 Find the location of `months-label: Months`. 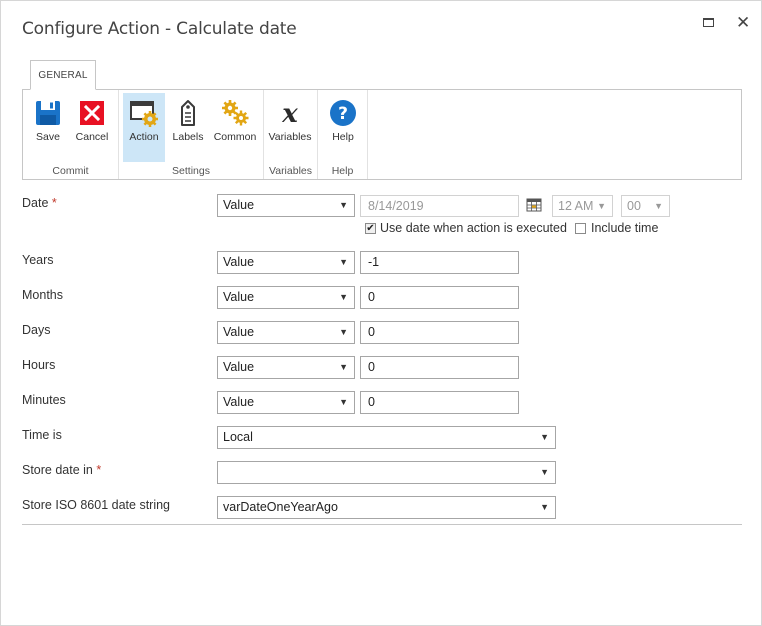

months-label: Months is located at coordinates (42, 295).